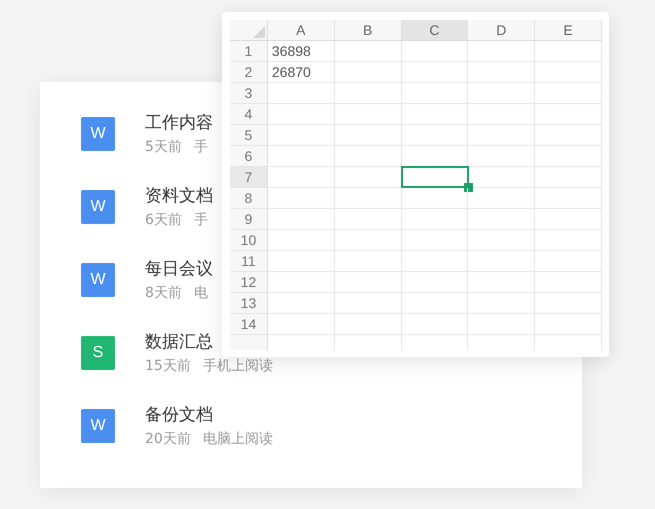  I want to click on row-header: 6, so click(249, 156).